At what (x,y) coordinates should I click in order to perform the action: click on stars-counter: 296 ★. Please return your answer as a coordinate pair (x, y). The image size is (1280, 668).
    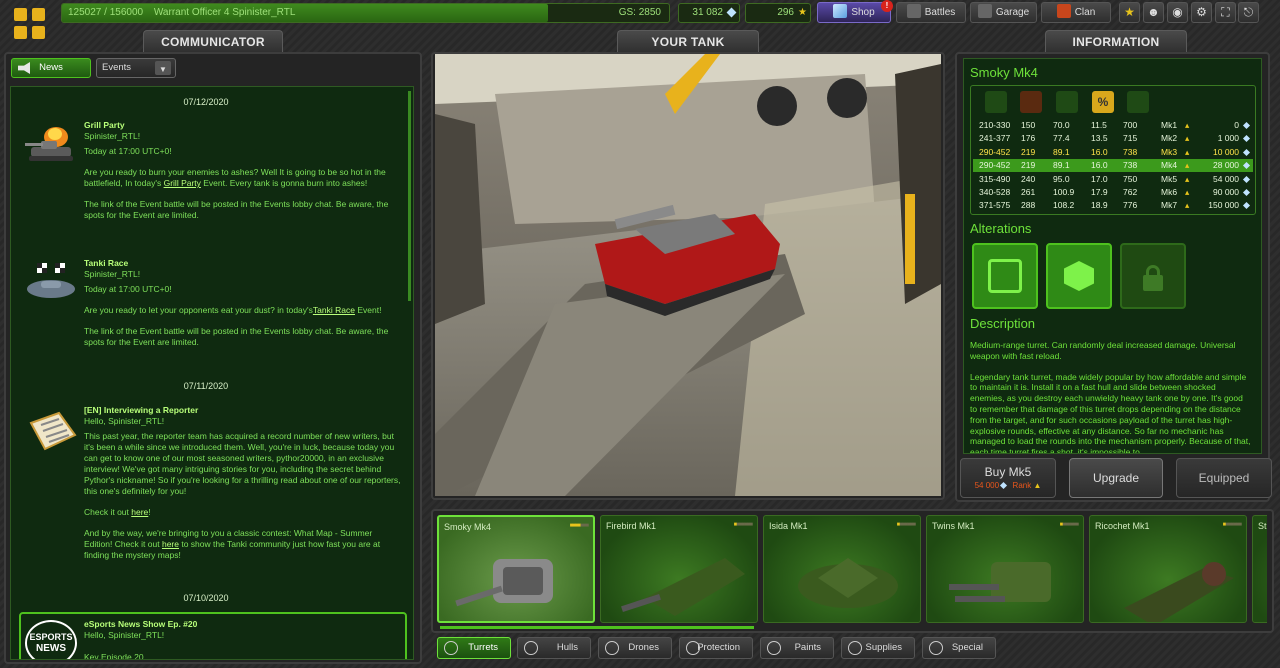
    Looking at the image, I should click on (778, 13).